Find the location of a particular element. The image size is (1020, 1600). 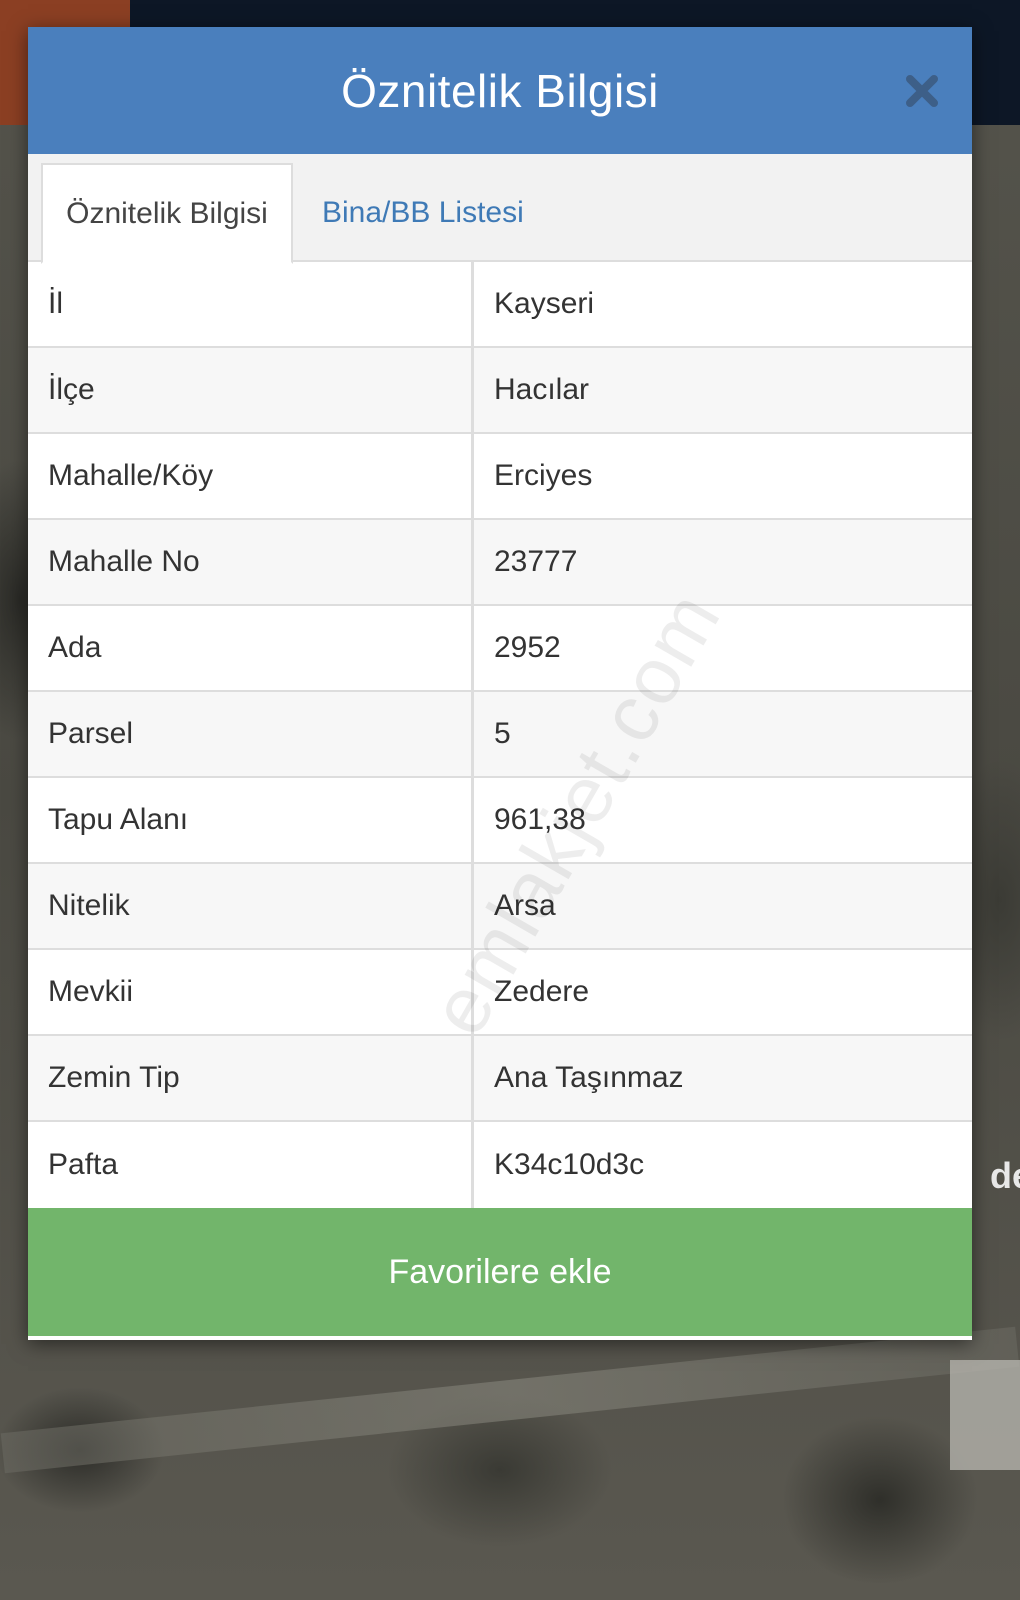

table-row: Mahalle No 23777 is located at coordinates (500, 563).